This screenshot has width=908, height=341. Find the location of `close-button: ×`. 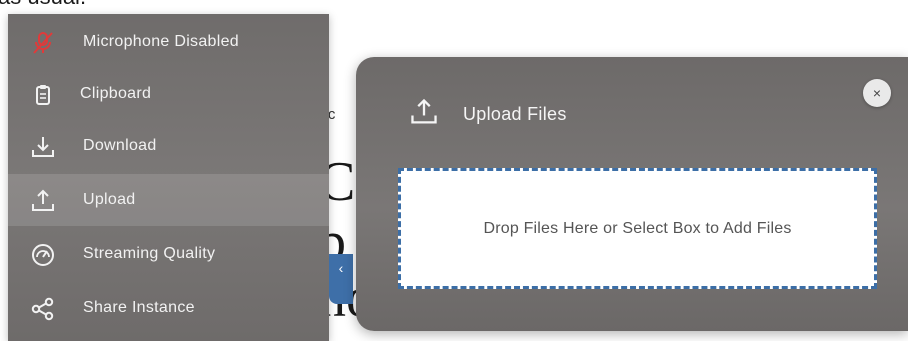

close-button: × is located at coordinates (877, 93).